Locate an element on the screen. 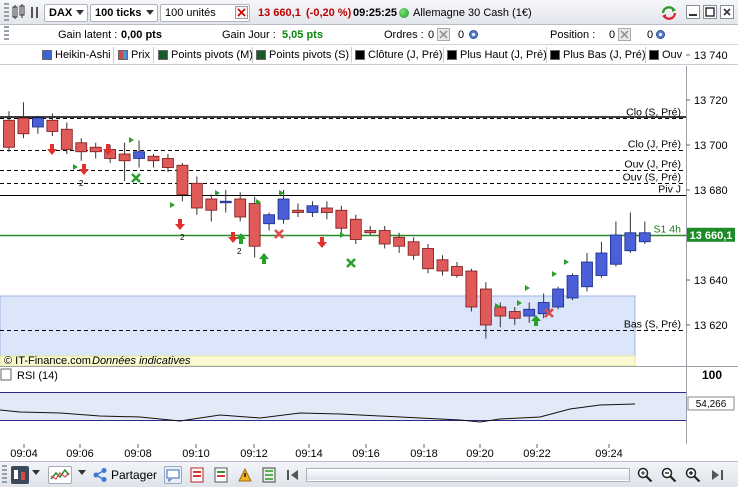  share-label: Partager is located at coordinates (134, 475).